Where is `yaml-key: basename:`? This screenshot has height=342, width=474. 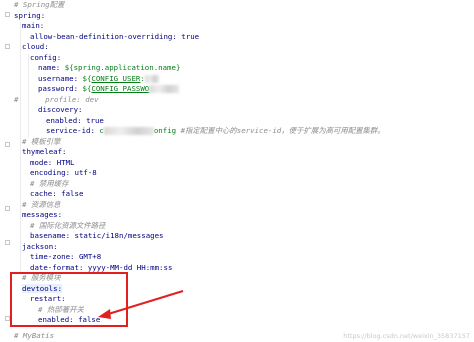 yaml-key: basename: is located at coordinates (50, 235).